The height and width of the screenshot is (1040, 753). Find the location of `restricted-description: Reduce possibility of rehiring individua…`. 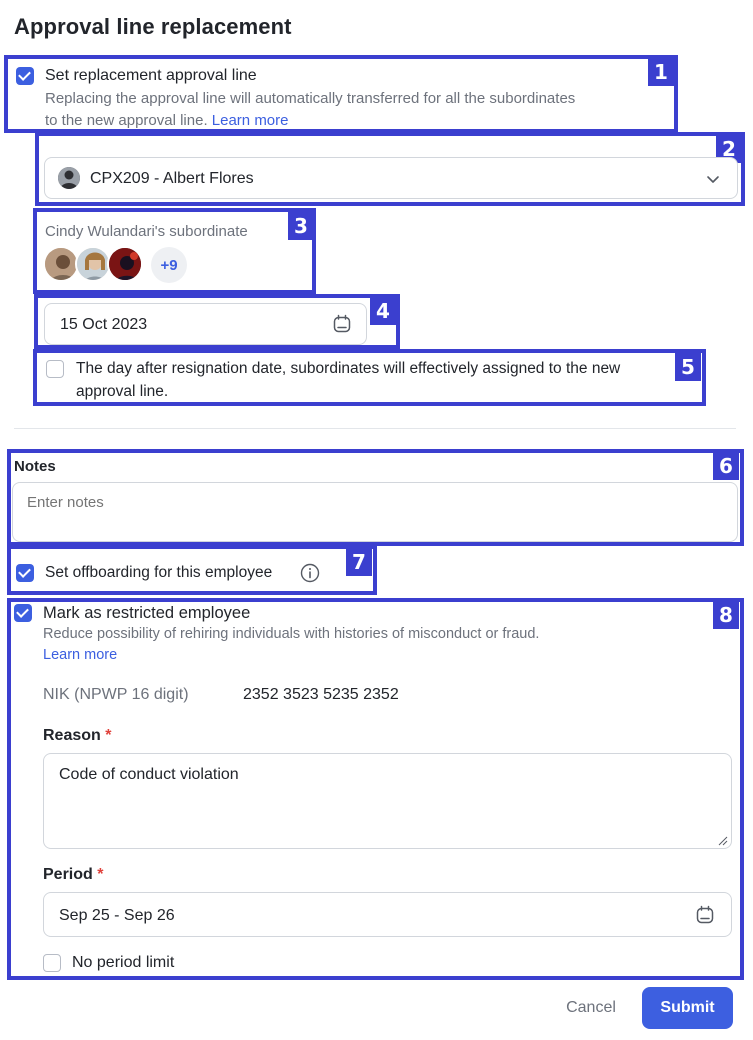

restricted-description: Reduce possibility of rehiring individua… is located at coordinates (291, 634).